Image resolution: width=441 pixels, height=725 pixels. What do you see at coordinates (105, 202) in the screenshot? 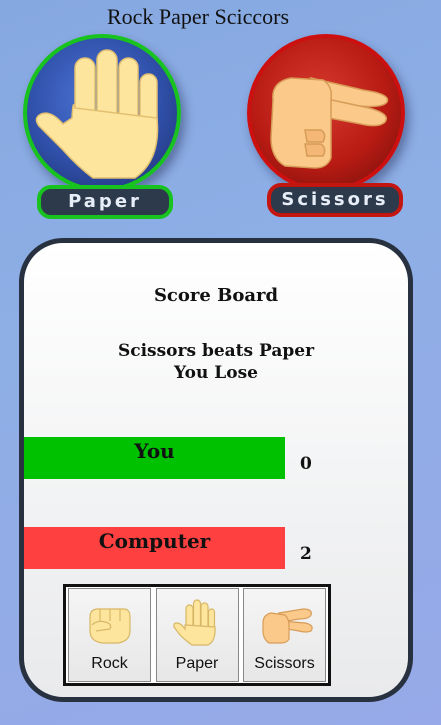
I see `player-choice-label: Paper` at bounding box center [105, 202].